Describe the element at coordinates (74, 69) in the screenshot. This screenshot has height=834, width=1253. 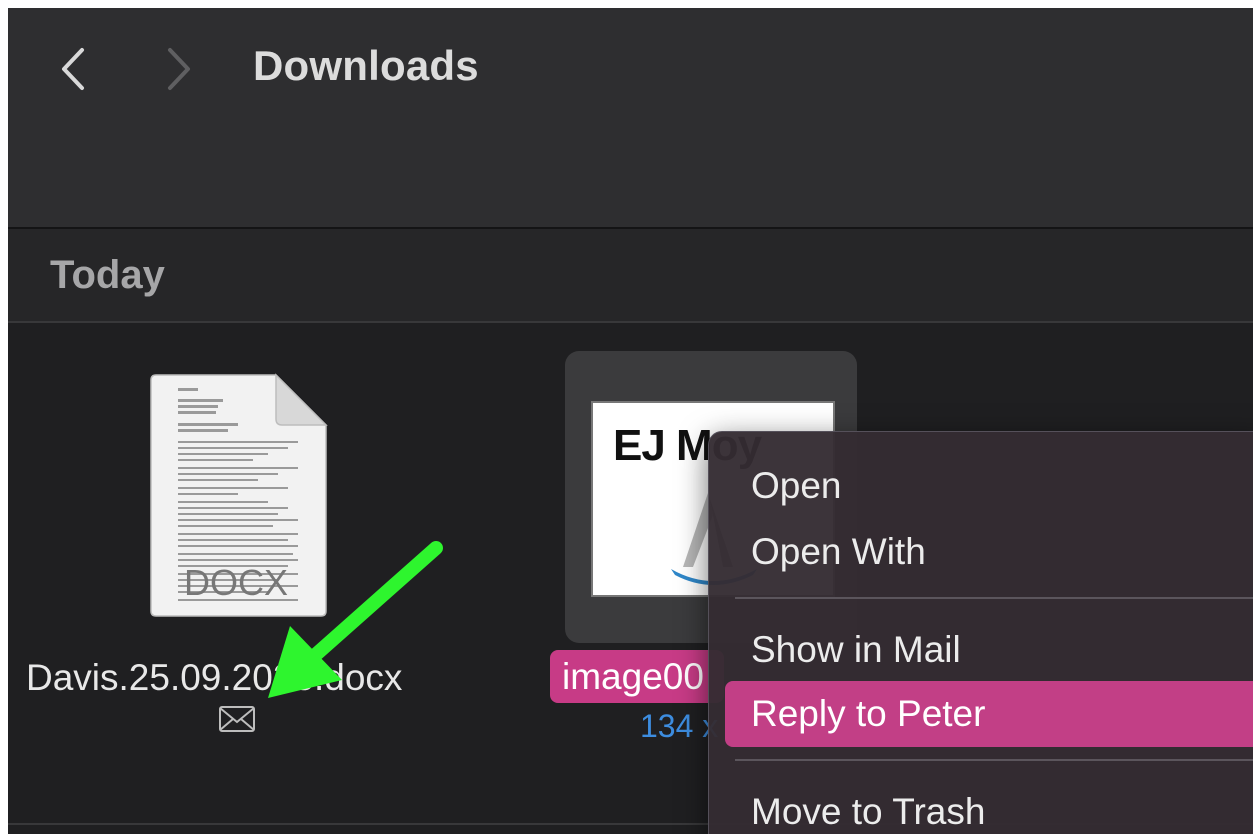
I see `chevron-left-icon` at that location.